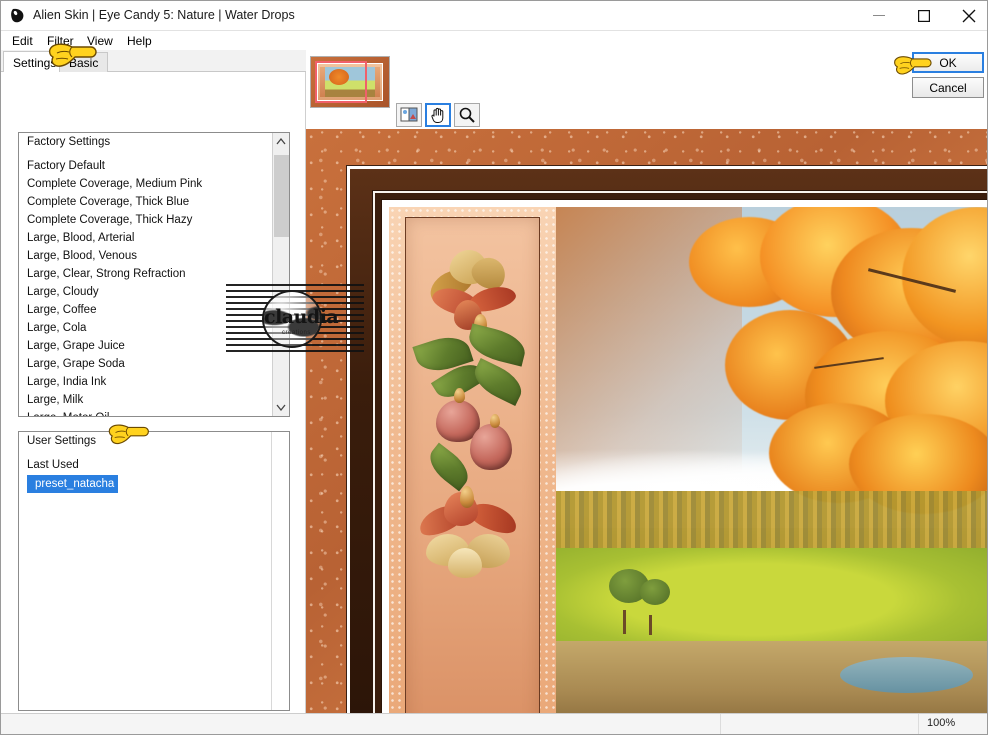  I want to click on flower-lily-bottom, so click(470, 534).